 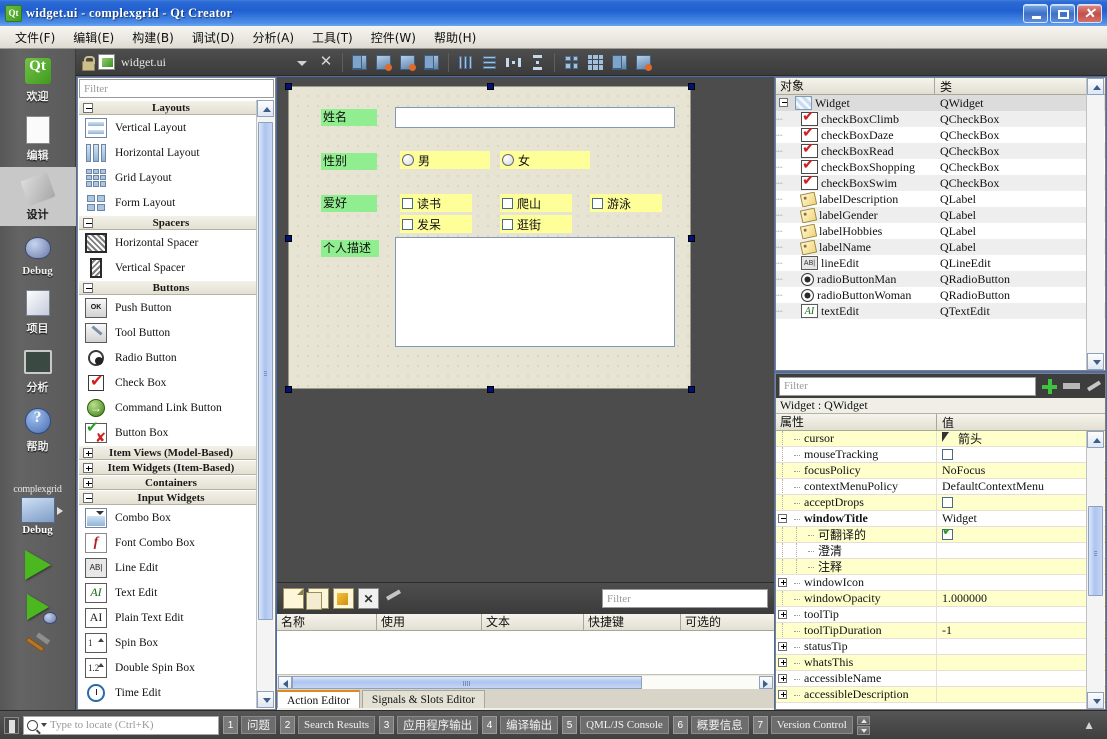 I want to click on new-action-icon, so click(x=293, y=598).